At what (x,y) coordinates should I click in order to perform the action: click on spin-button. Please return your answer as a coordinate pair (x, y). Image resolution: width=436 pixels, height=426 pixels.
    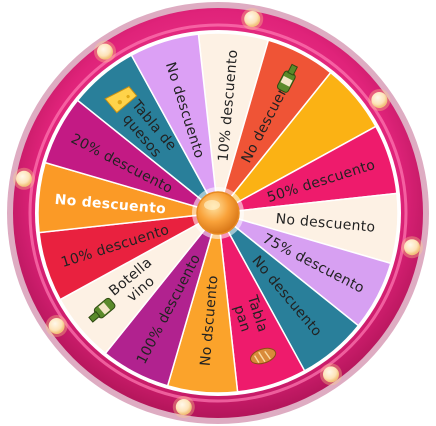
    Looking at the image, I should click on (218, 213).